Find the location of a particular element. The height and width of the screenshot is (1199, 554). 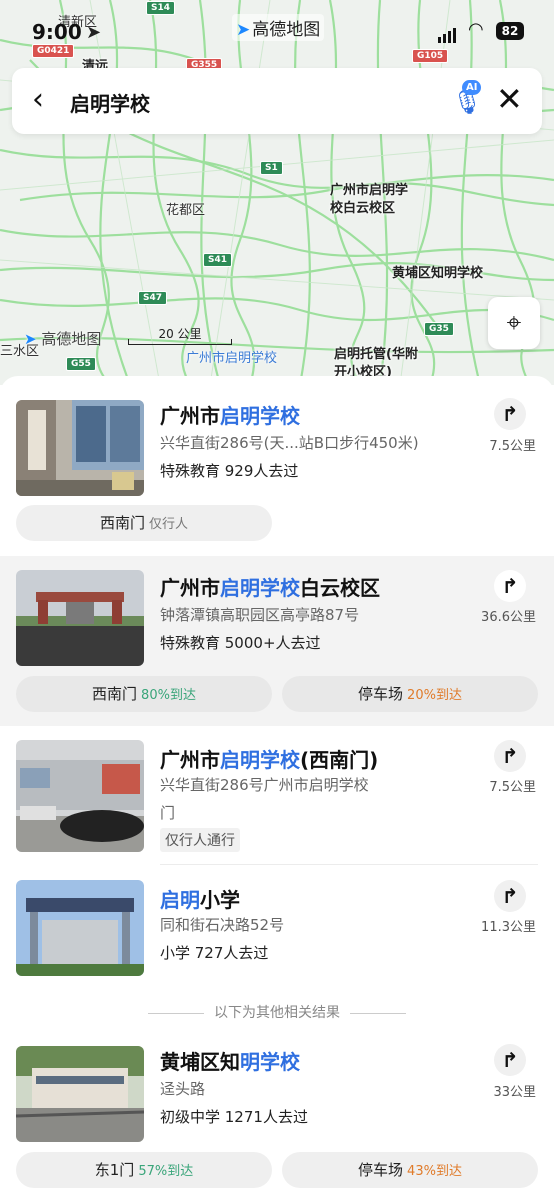

map-label-huadu: 花都区 is located at coordinates (185, 211).